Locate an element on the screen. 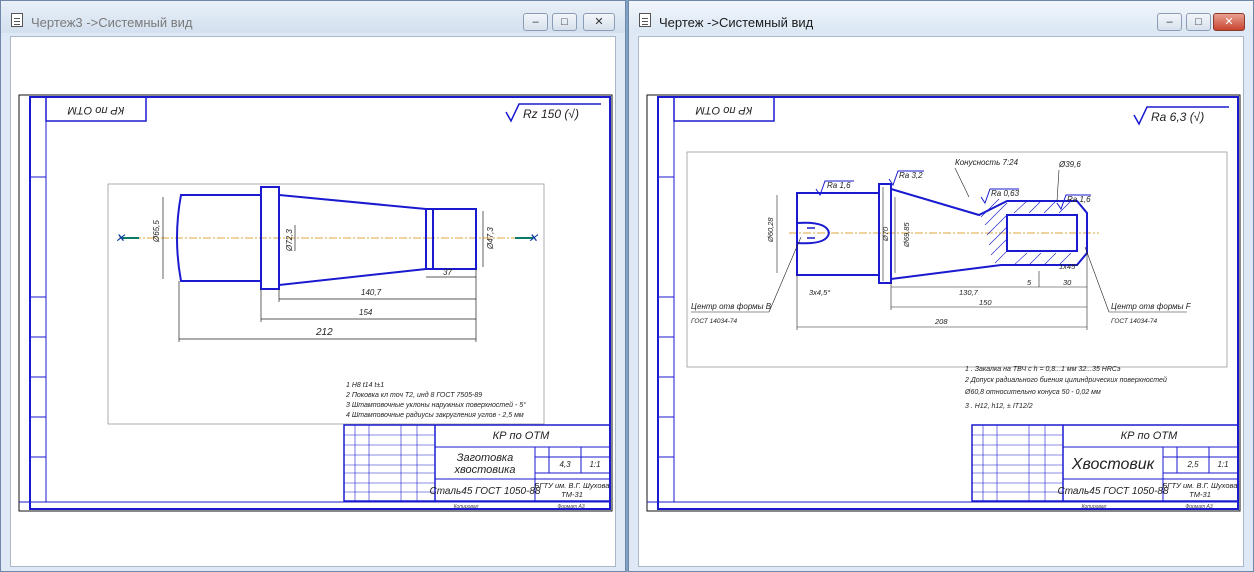  svg-text:Ø60,8 относительно конуса 50 -: Ø60,8 относительно конуса 50 - 0,02 мм is located at coordinates (1032, 392).